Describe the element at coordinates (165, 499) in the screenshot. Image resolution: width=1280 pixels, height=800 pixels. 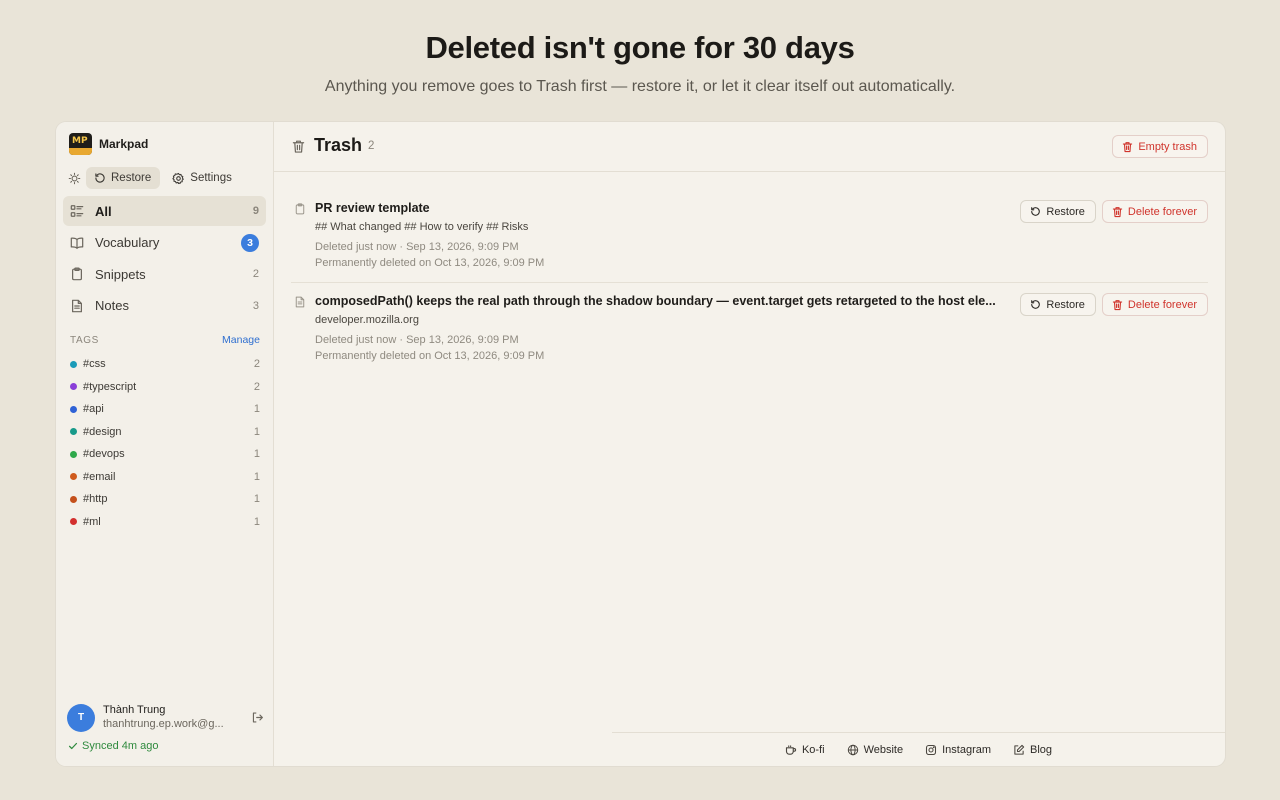
I see `tag-item: #http 1` at that location.